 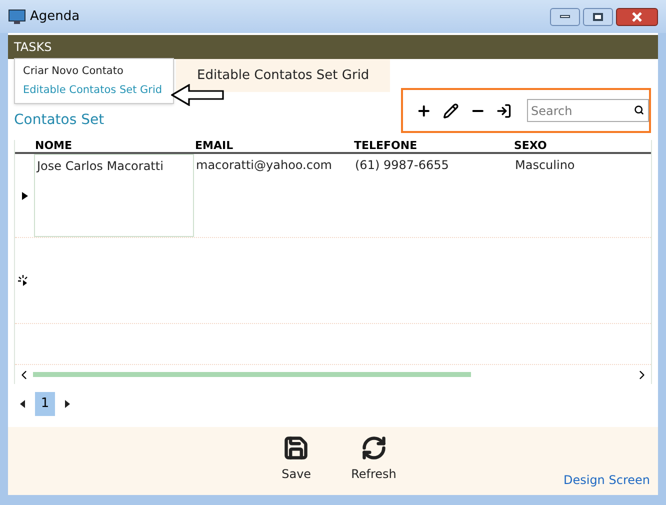 I want to click on row-indicator-icon, so click(x=25, y=196).